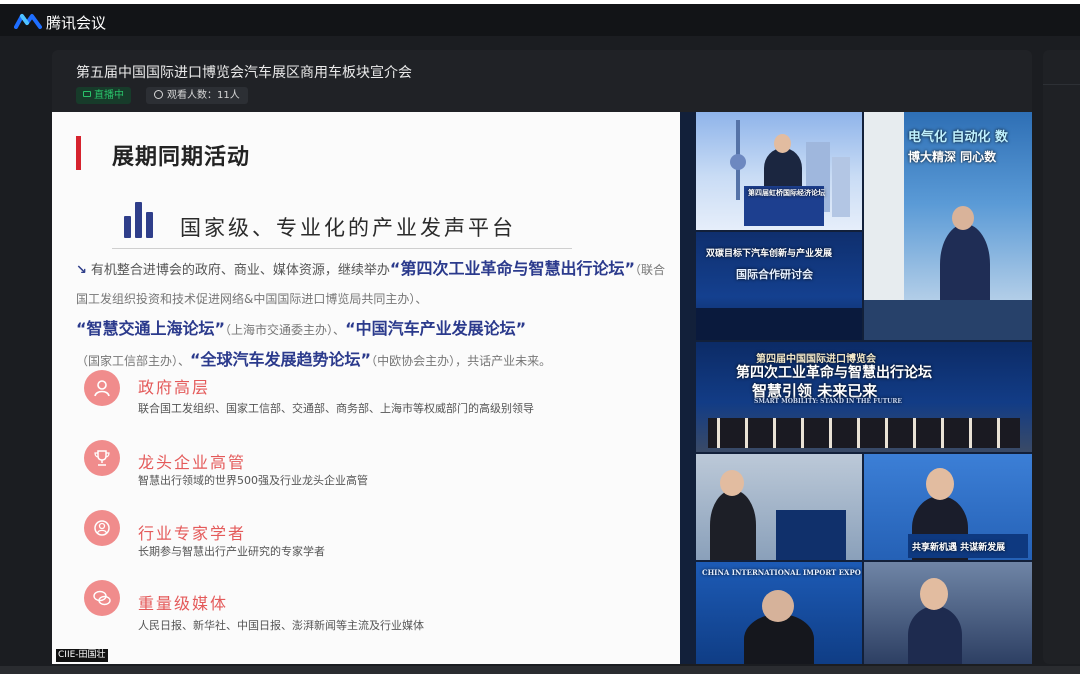  What do you see at coordinates (1061, 357) in the screenshot?
I see `side-panel` at bounding box center [1061, 357].